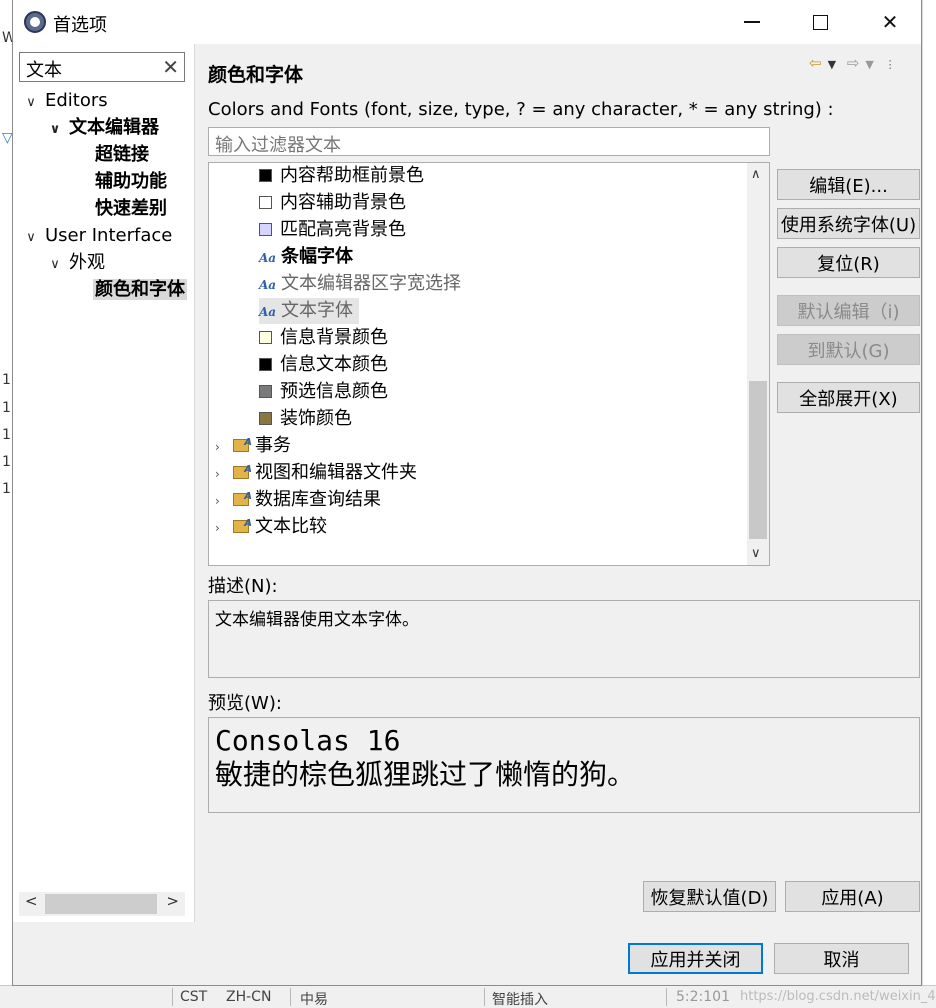 This screenshot has width=936, height=1008. Describe the element at coordinates (245, 703) in the screenshot. I see `preview-label: 预览(W):` at that location.